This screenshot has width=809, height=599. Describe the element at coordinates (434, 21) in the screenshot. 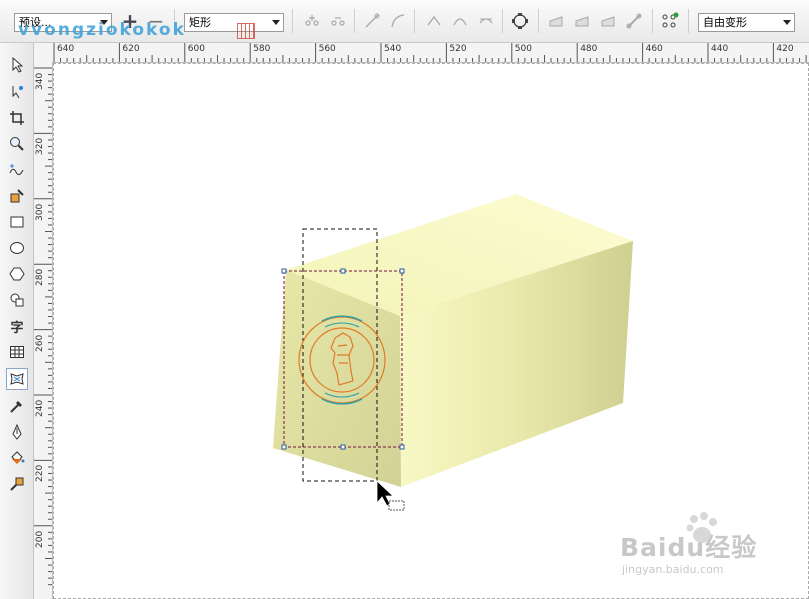

I see `cusp-node-icon` at that location.